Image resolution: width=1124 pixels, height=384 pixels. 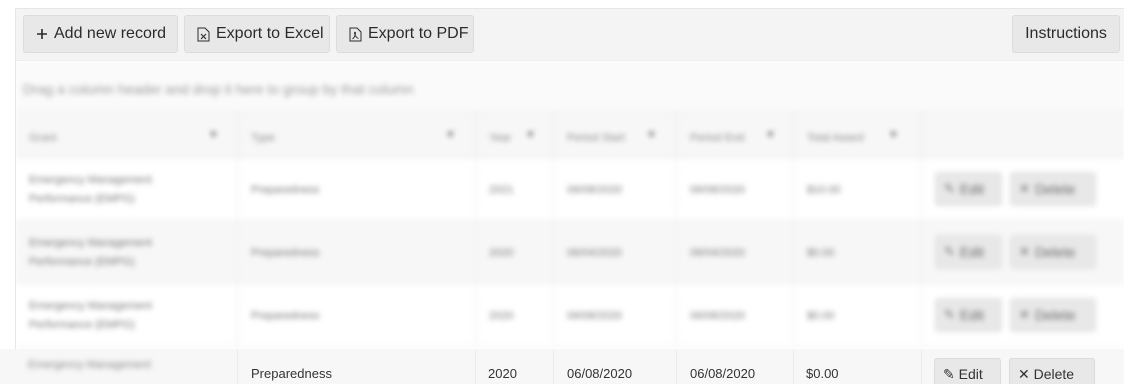 What do you see at coordinates (110, 33) in the screenshot?
I see `add-new-record-label: Add new record` at bounding box center [110, 33].